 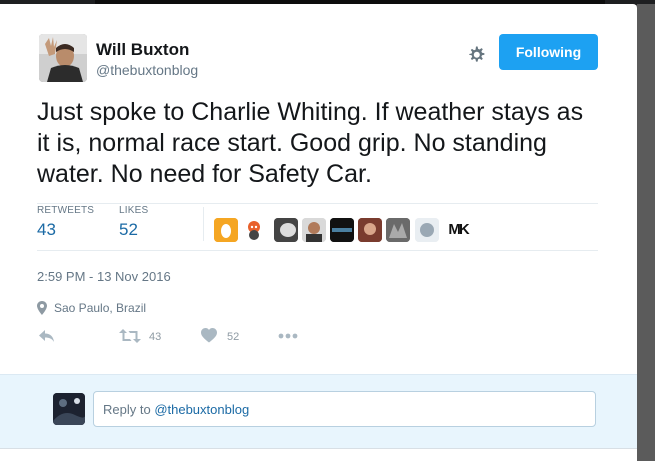 I want to click on likes-stat: LIKES 52, so click(x=133, y=222).